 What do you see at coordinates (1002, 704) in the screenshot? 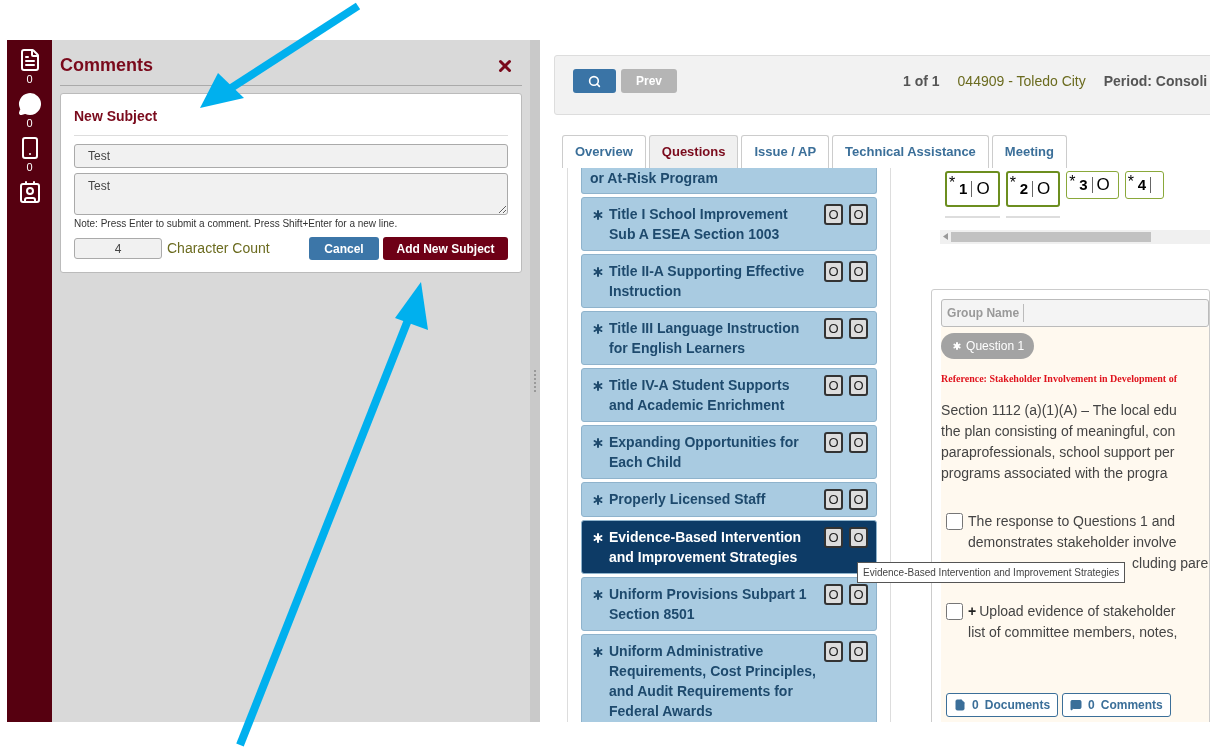
I see `documents-button: 0 Documents` at bounding box center [1002, 704].